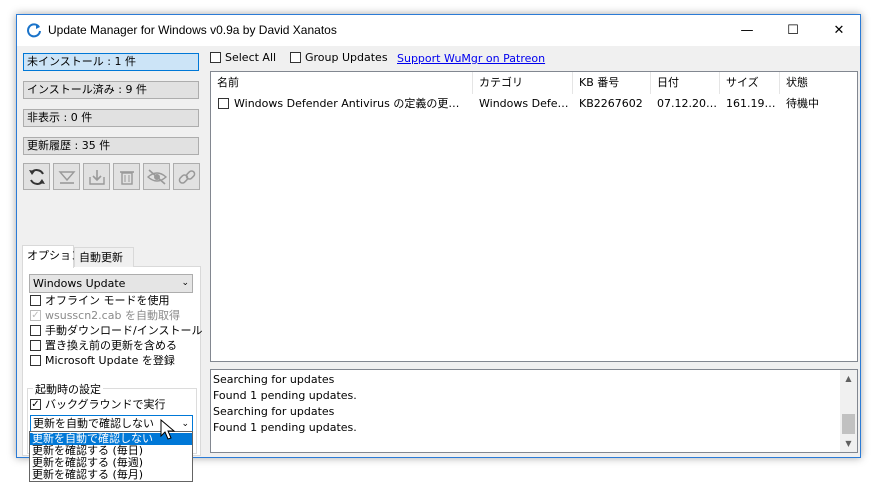 The width and height of the screenshot is (876, 491). What do you see at coordinates (848, 443) in the screenshot?
I see `scroll-down-icon: ▼` at bounding box center [848, 443].